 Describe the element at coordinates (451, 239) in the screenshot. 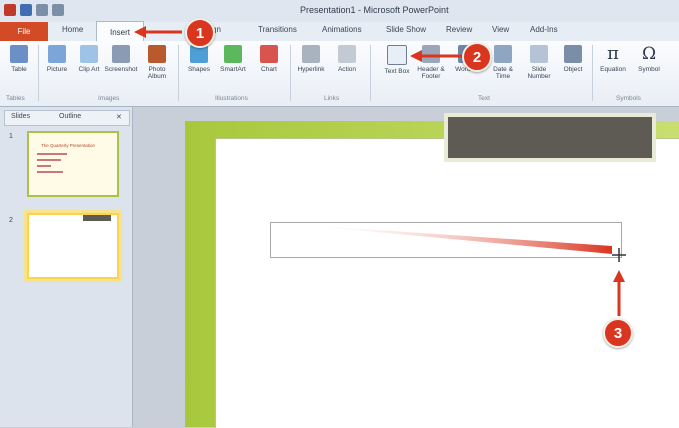

I see `drag-arrow` at that location.